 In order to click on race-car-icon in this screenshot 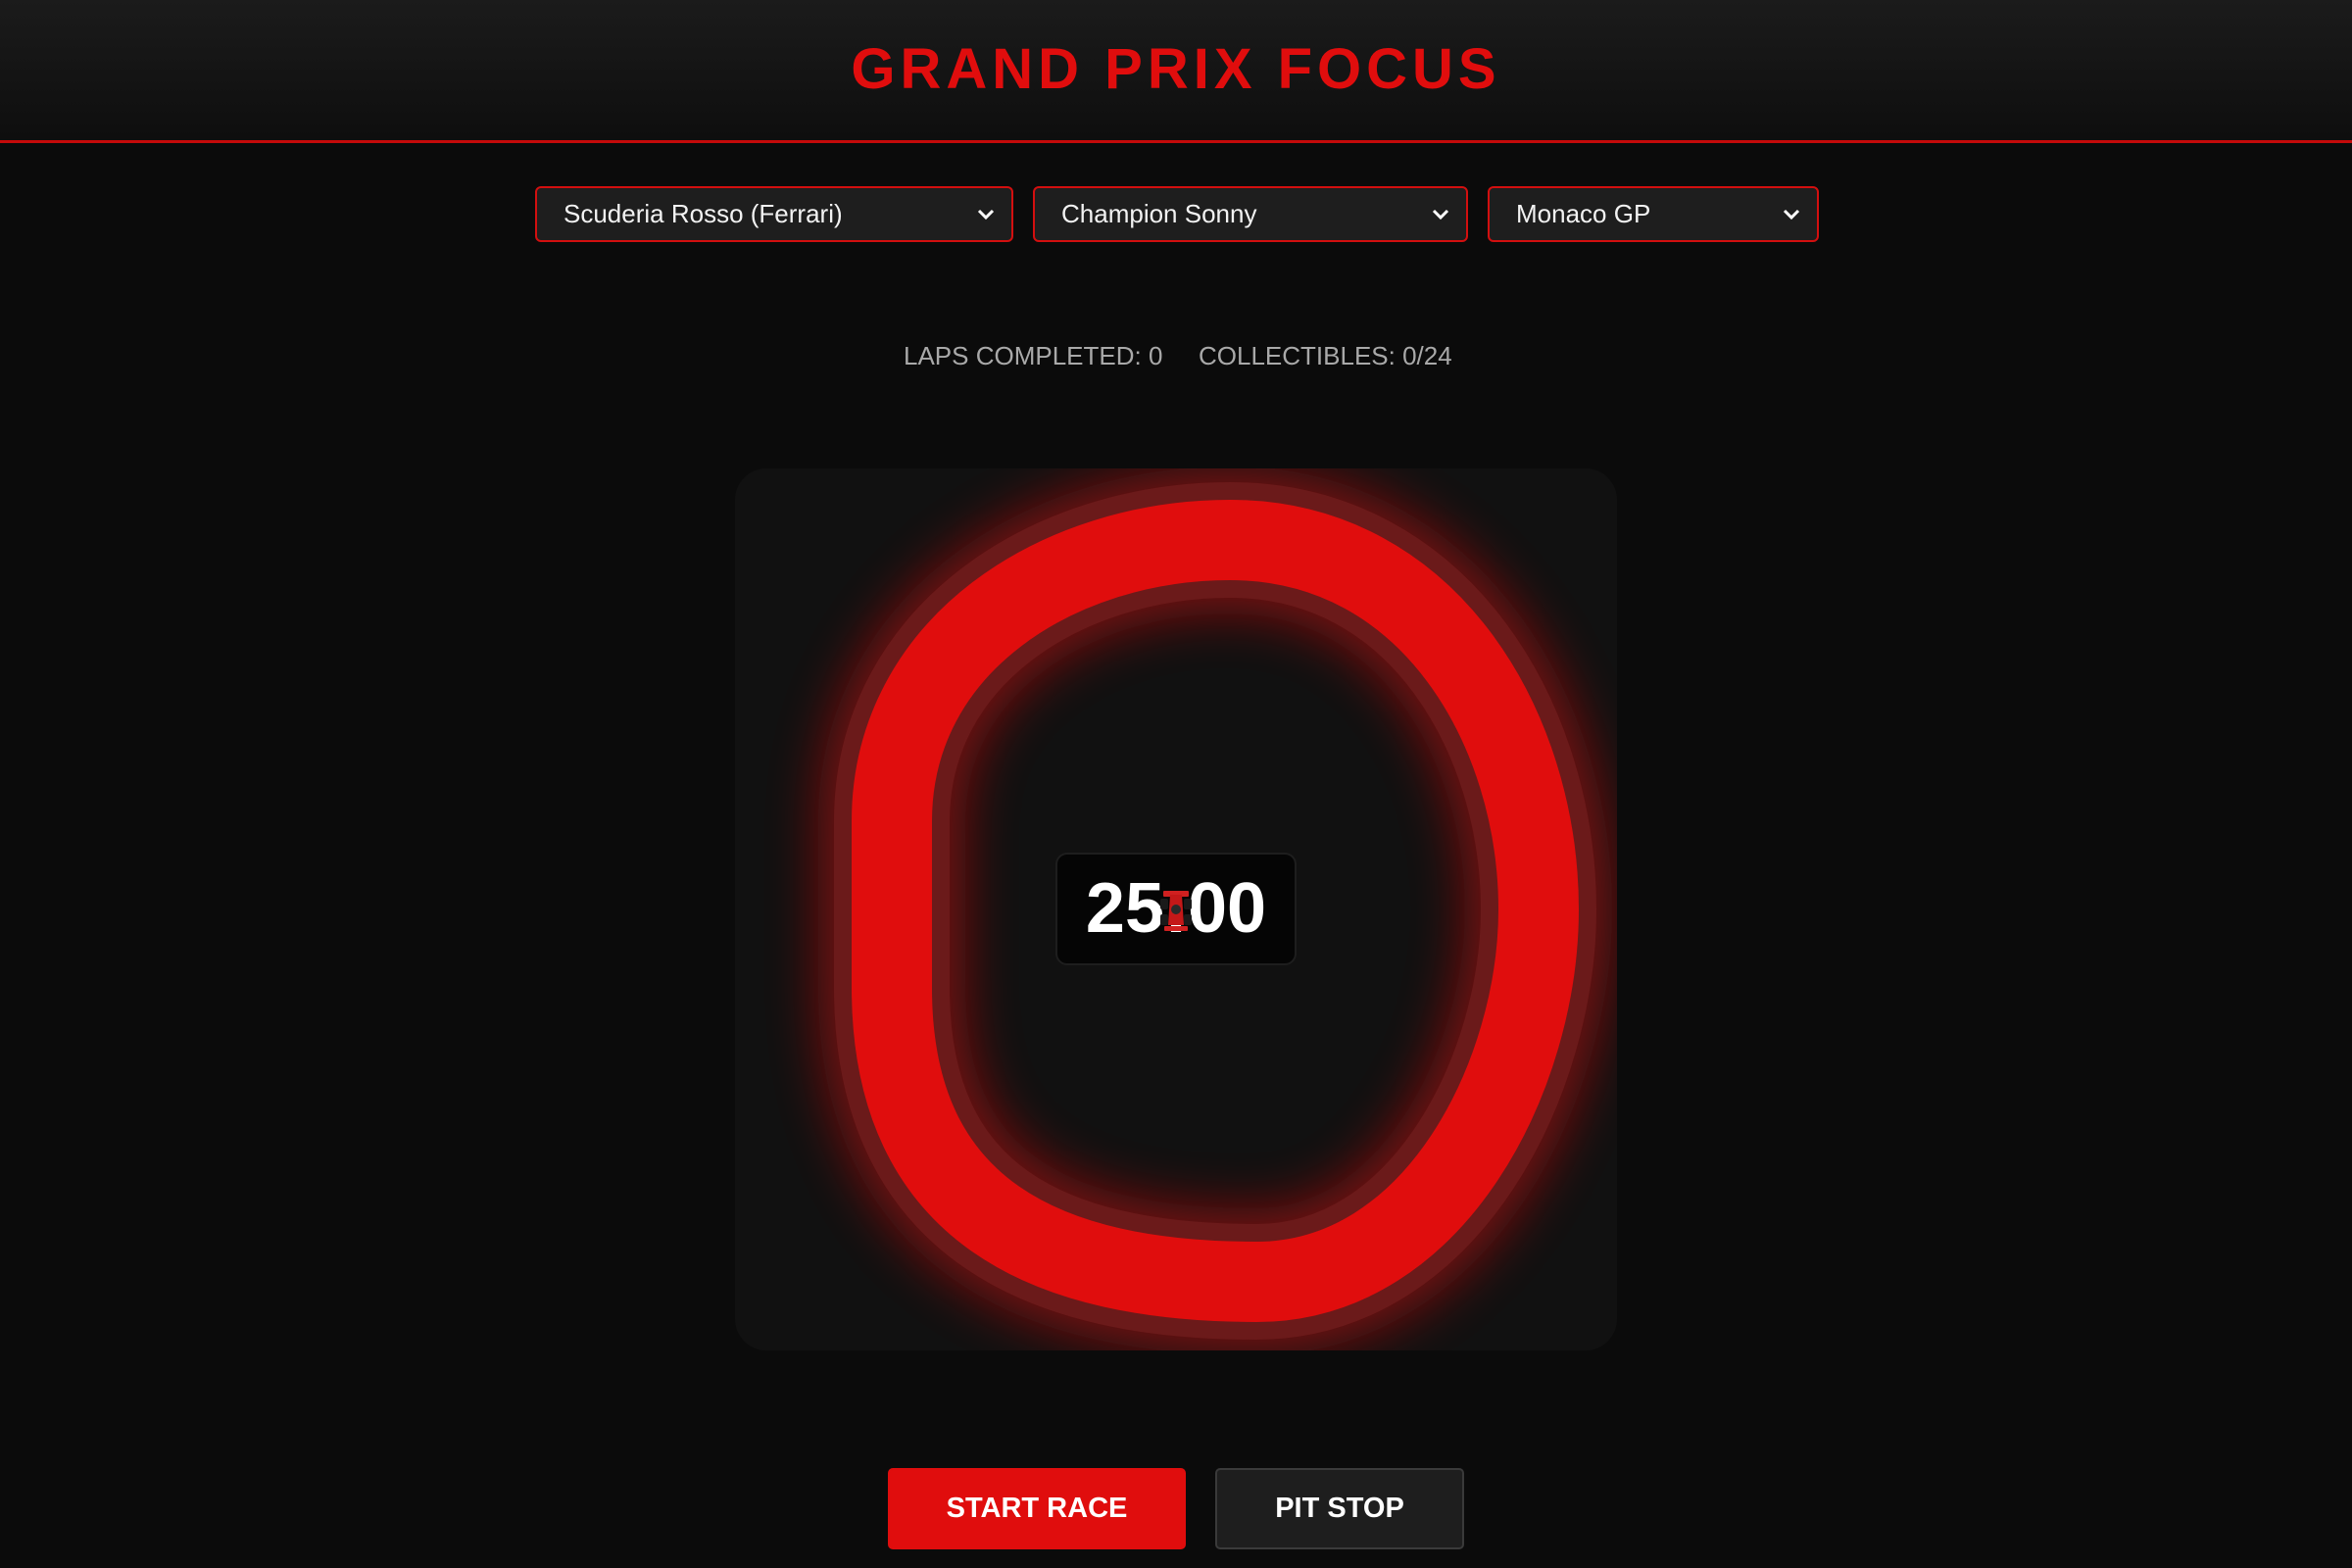, I will do `click(1176, 909)`.